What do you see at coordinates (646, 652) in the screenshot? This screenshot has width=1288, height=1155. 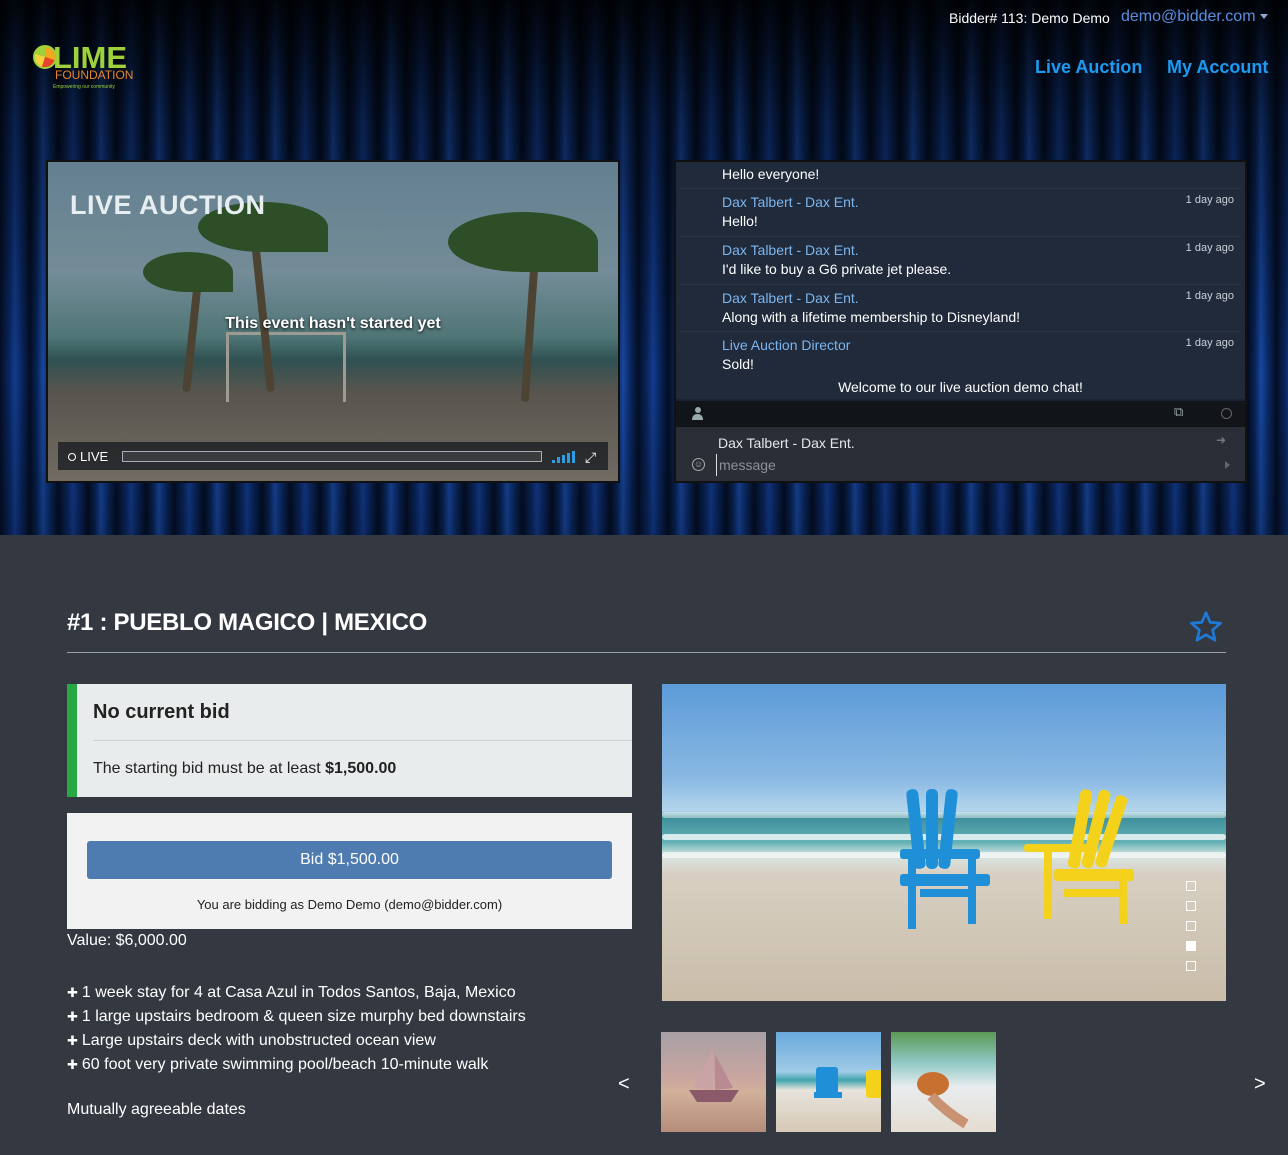 I see `title-divider` at bounding box center [646, 652].